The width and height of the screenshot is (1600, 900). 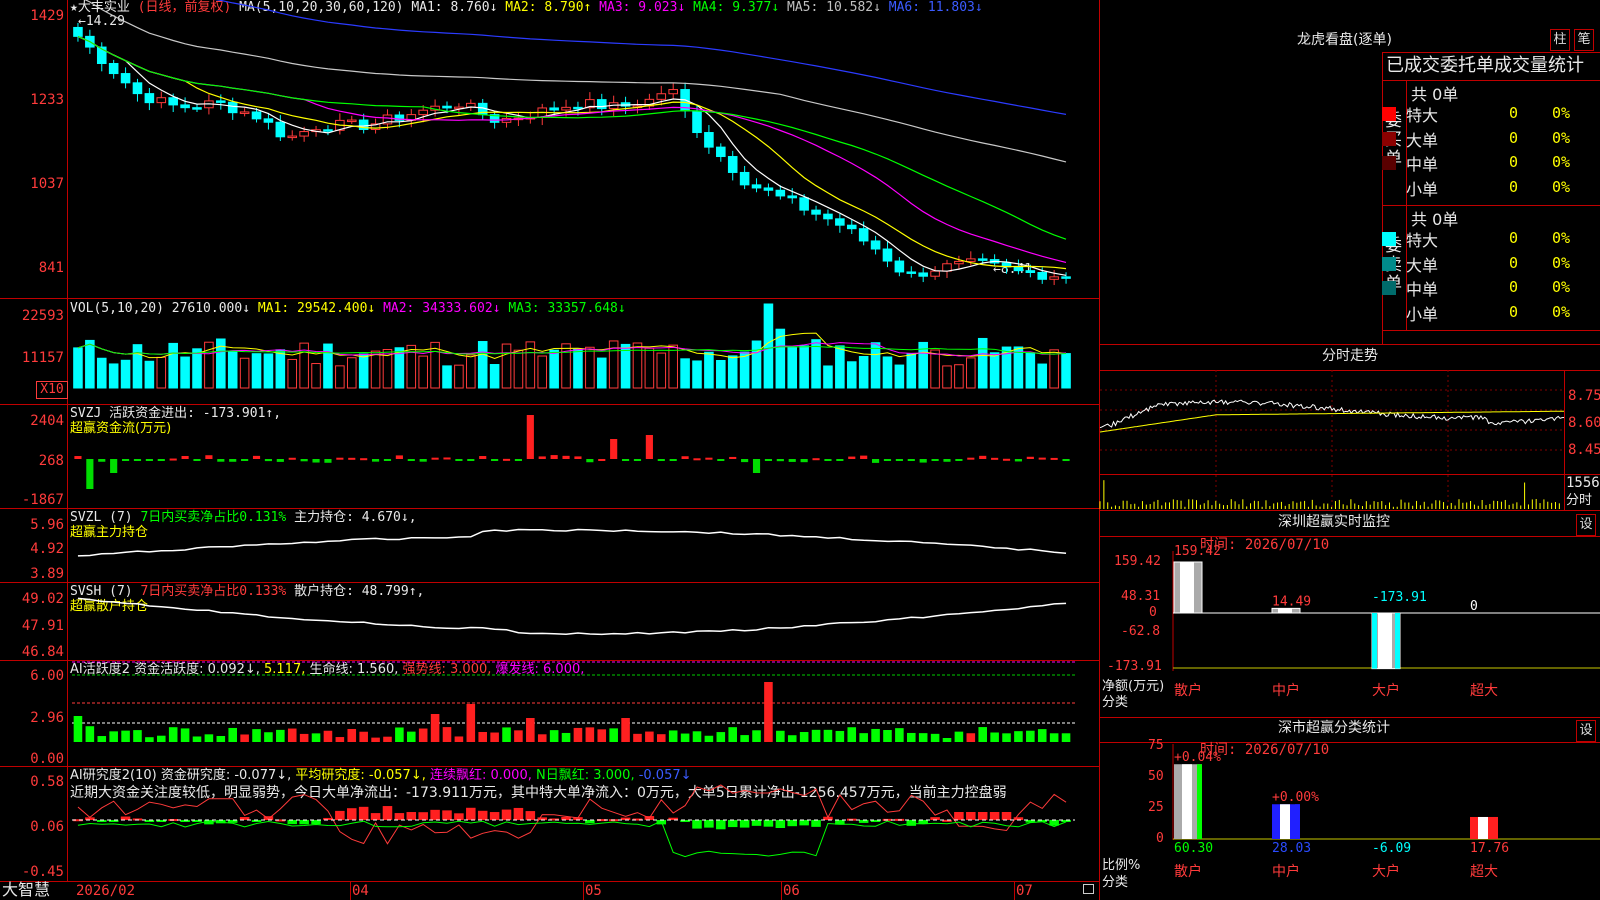 I want to click on x-tick: 07, so click(x=1024, y=891).